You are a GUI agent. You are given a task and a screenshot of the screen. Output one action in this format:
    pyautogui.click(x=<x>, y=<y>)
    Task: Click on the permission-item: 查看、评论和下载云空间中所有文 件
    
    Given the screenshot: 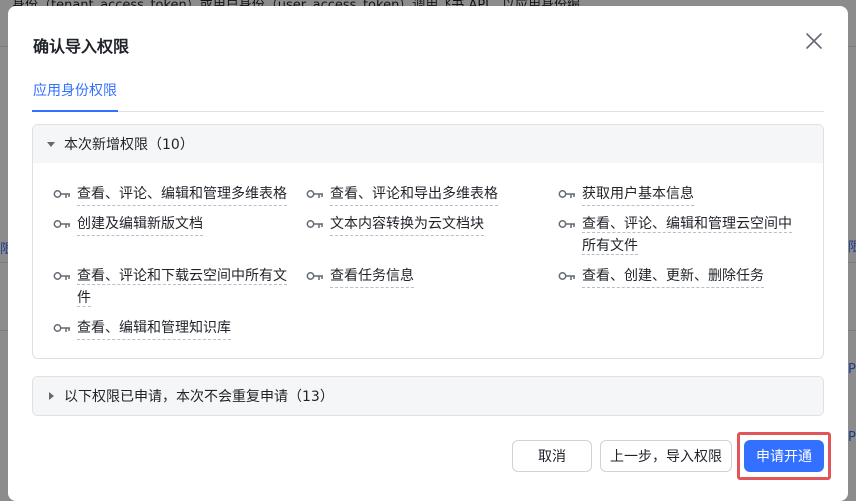 What is the action you would take?
    pyautogui.click(x=174, y=287)
    